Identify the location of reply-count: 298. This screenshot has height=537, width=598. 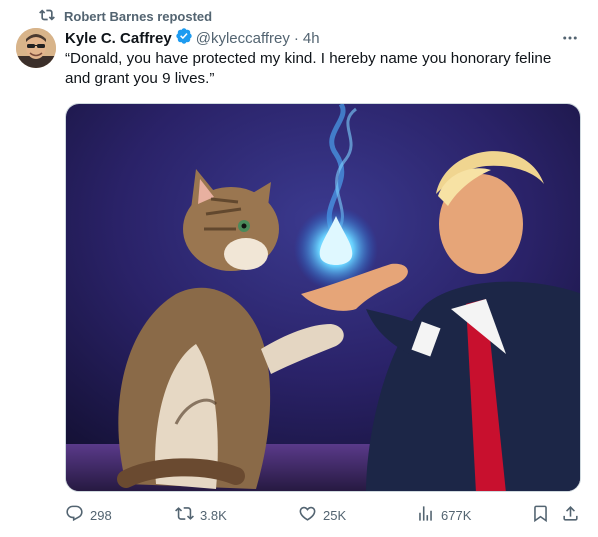
(101, 515).